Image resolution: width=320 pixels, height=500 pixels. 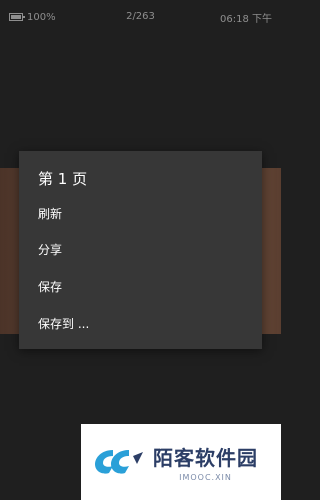 I want to click on menu-title: 第 1 页, so click(x=63, y=179).